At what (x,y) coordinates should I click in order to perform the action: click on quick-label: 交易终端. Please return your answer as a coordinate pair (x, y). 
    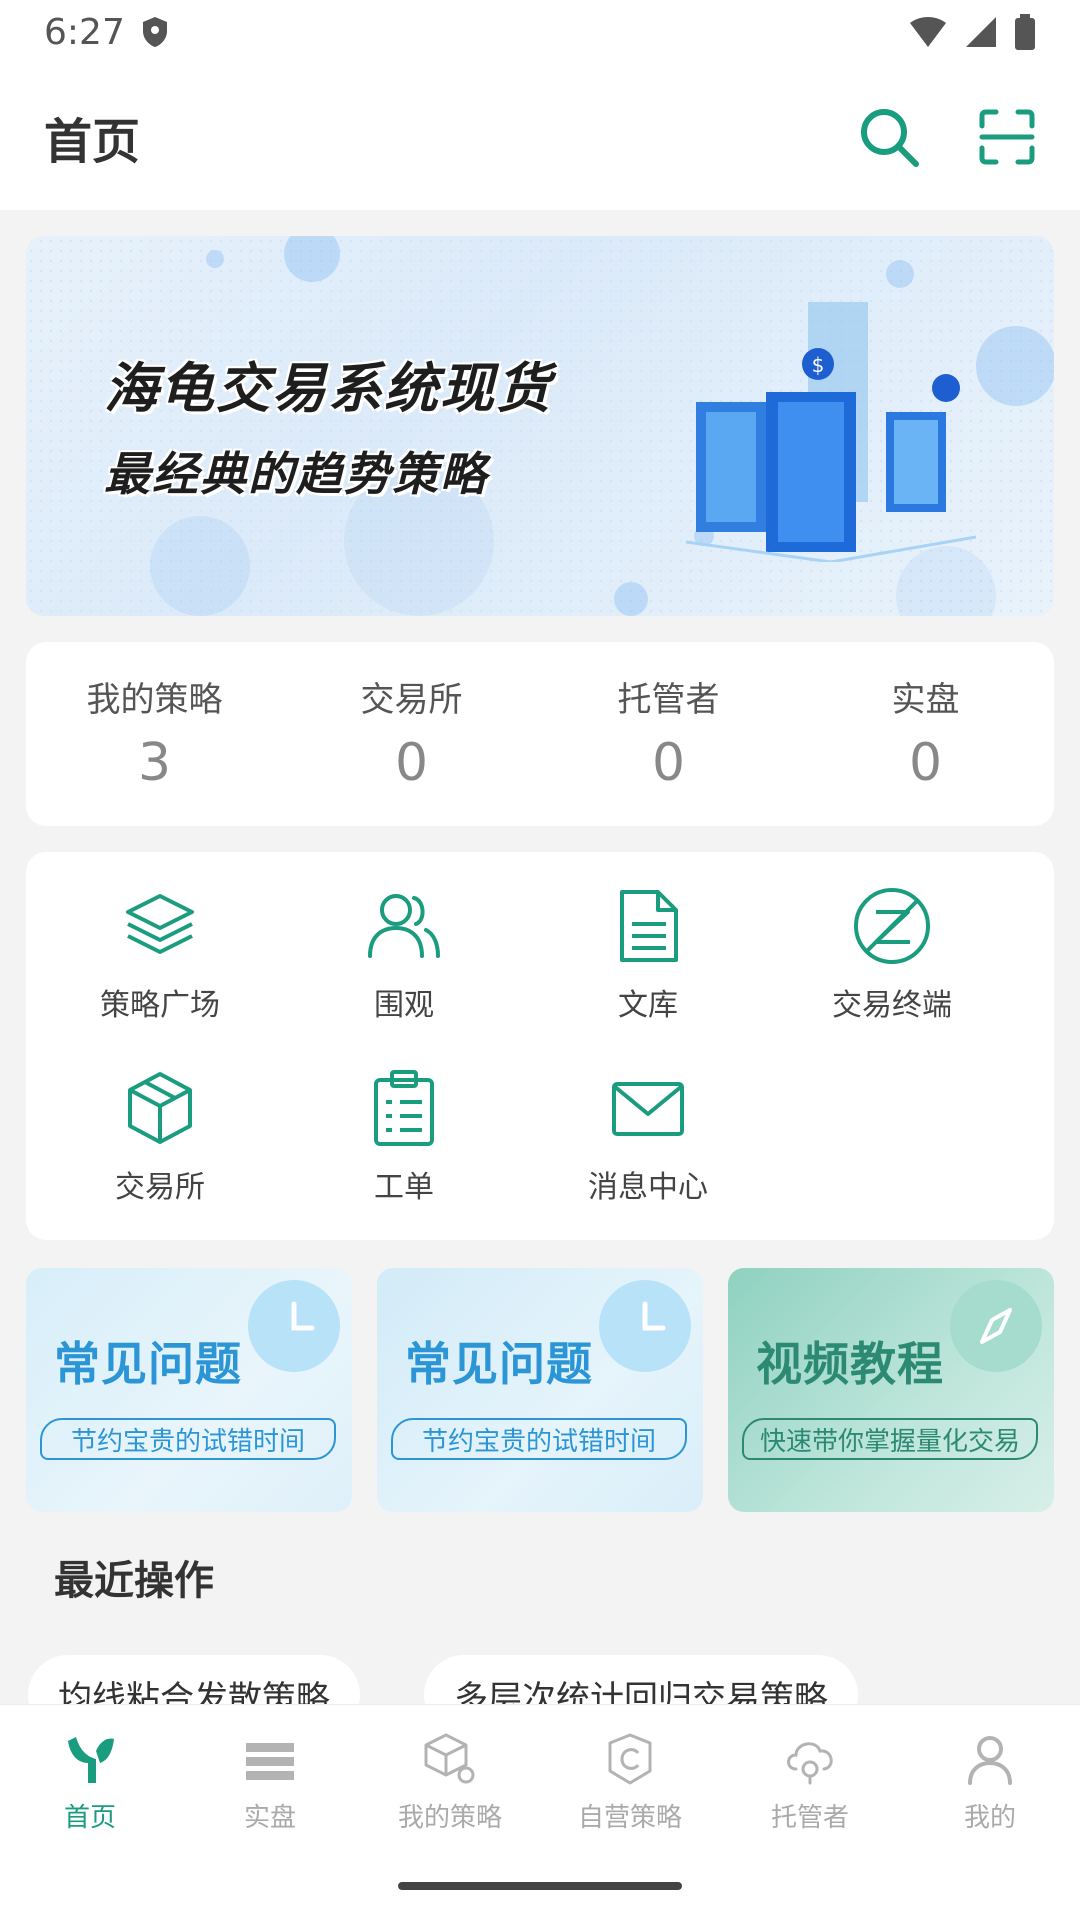
    Looking at the image, I should click on (892, 1005).